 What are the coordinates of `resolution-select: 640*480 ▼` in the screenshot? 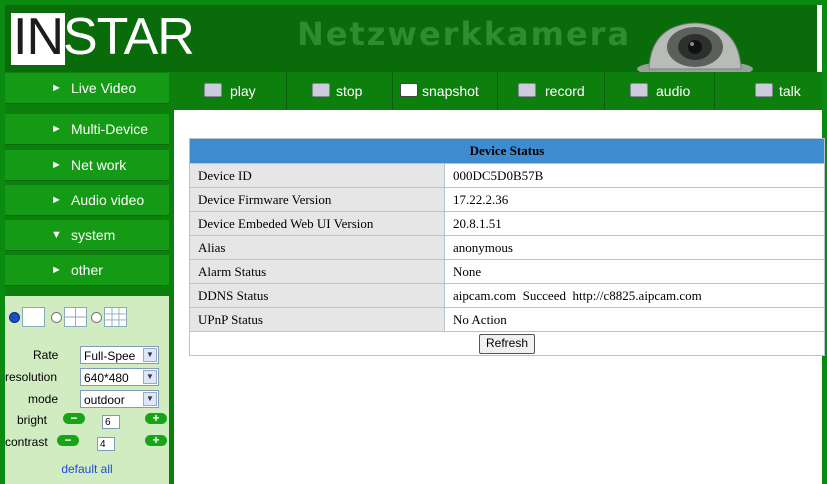 It's located at (119, 377).